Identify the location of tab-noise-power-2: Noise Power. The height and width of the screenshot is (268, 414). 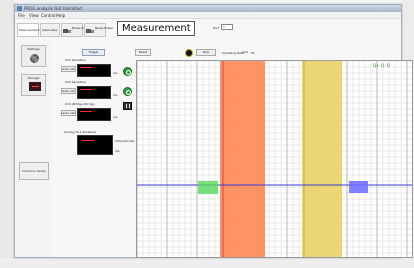
(98, 30).